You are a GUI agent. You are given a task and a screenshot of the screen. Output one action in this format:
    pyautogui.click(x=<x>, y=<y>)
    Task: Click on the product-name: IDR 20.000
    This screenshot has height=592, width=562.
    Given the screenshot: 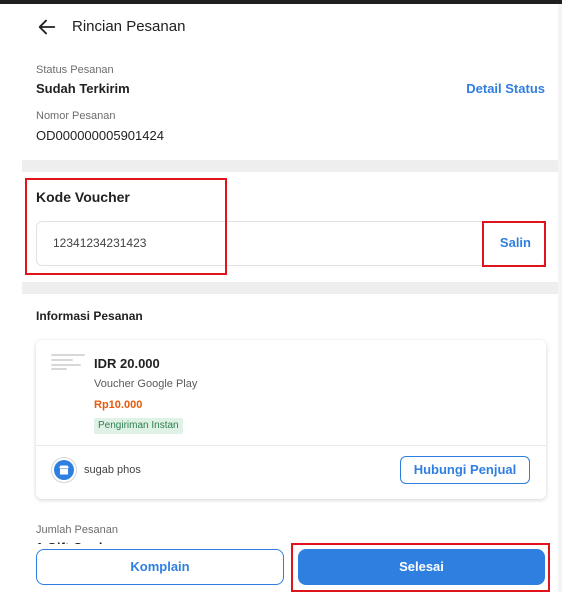 What is the action you would take?
    pyautogui.click(x=127, y=363)
    